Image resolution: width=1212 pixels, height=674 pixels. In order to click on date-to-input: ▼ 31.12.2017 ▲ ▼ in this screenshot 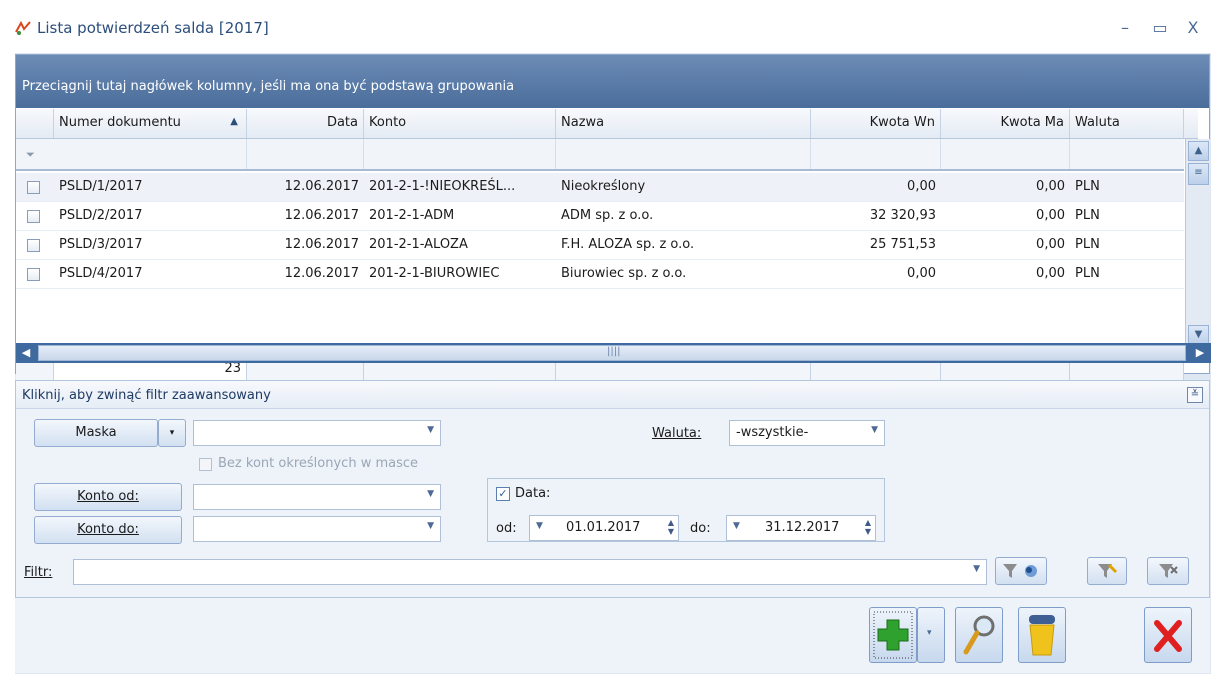, I will do `click(801, 528)`.